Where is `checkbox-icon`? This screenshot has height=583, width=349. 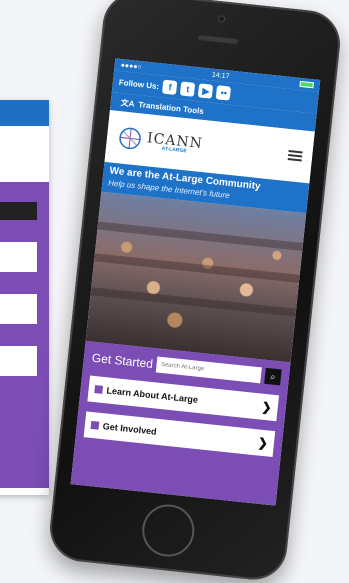 checkbox-icon is located at coordinates (95, 425).